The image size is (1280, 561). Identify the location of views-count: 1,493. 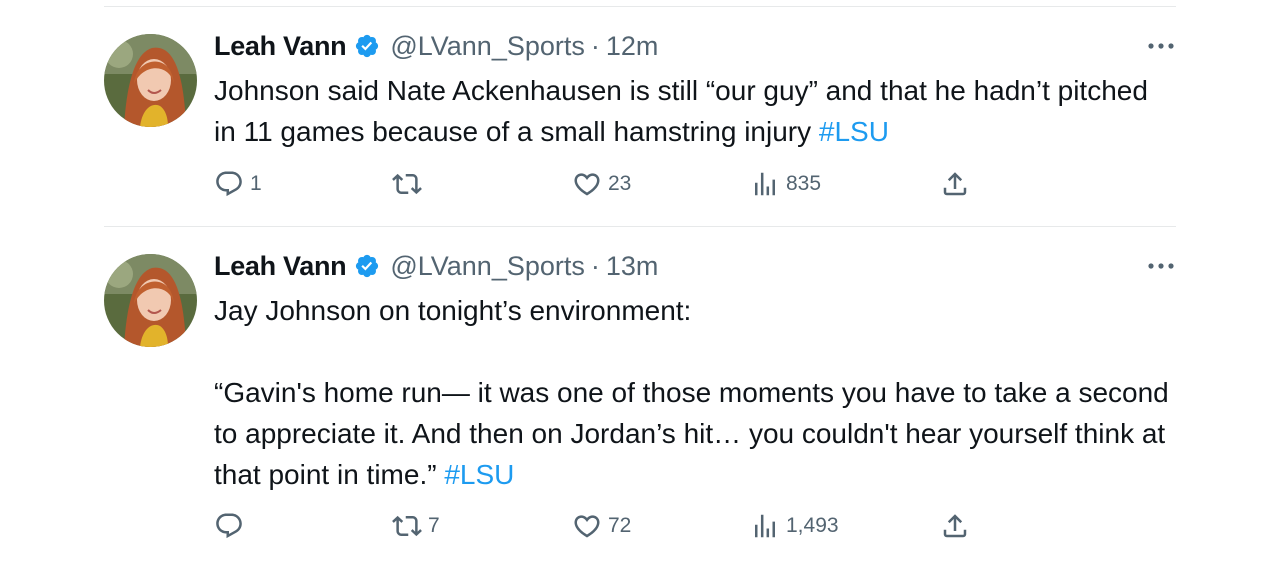
(812, 525).